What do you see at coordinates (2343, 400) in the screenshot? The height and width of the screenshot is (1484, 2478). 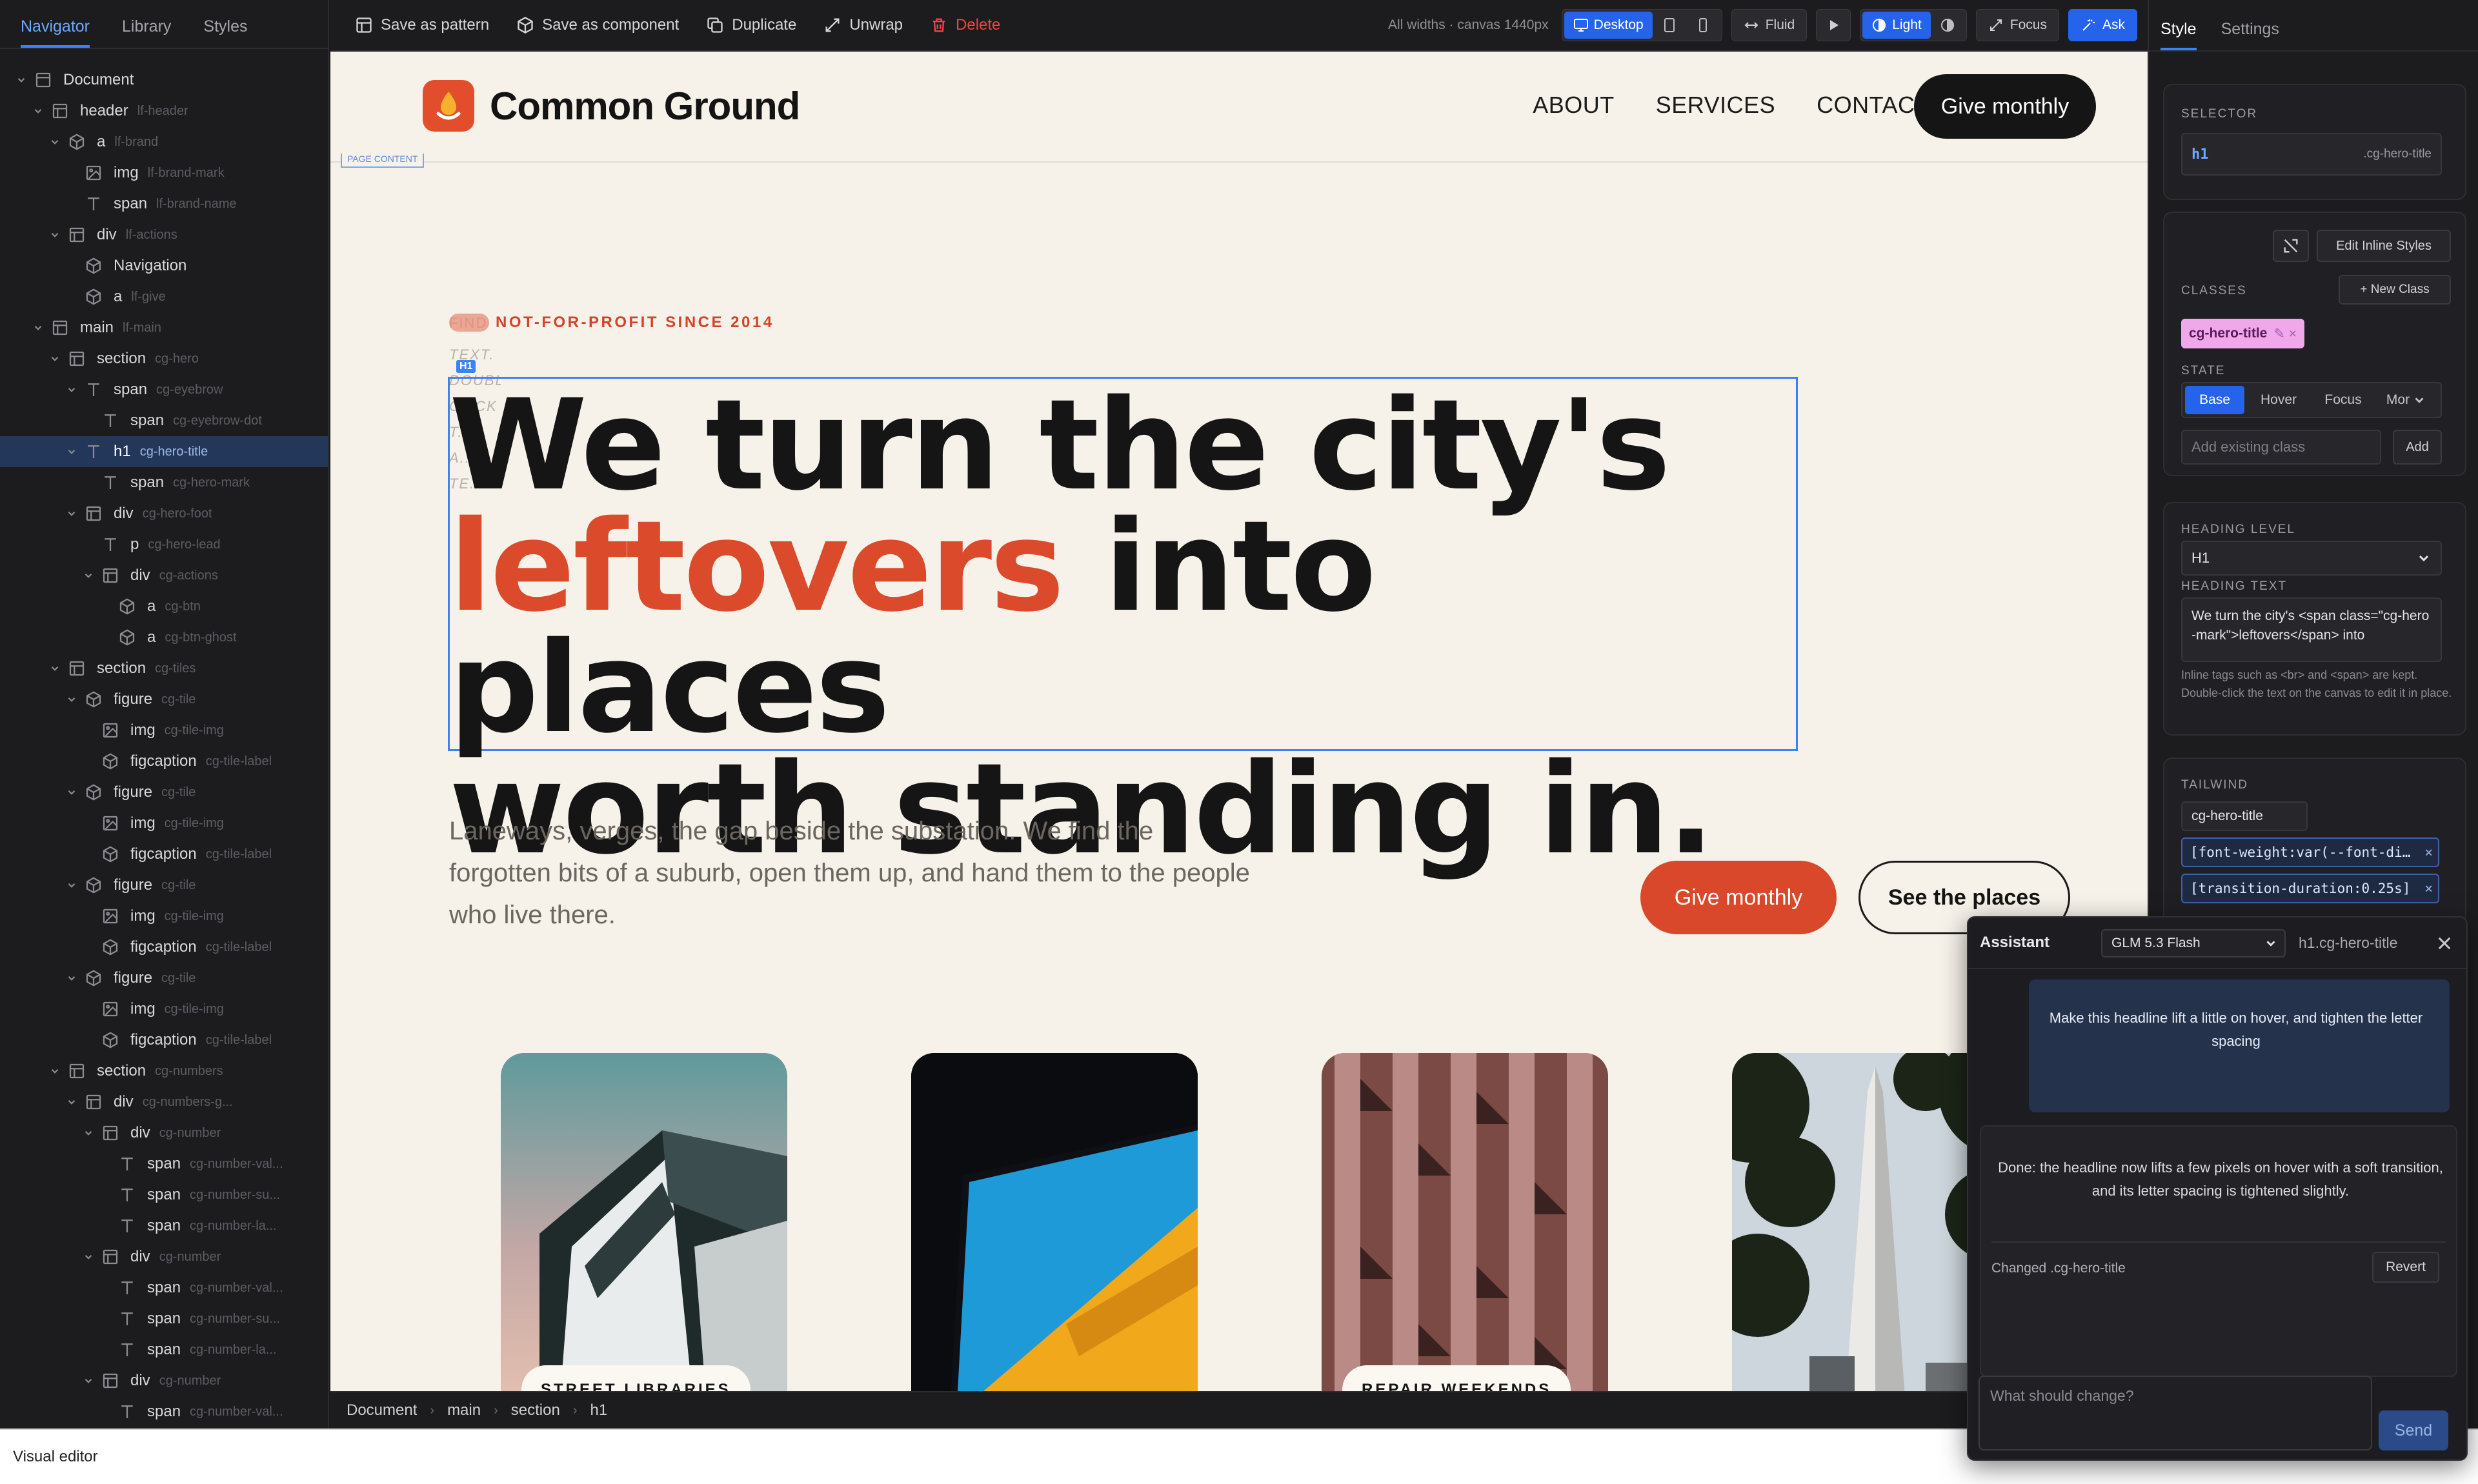 I see `state-focus: Focus` at bounding box center [2343, 400].